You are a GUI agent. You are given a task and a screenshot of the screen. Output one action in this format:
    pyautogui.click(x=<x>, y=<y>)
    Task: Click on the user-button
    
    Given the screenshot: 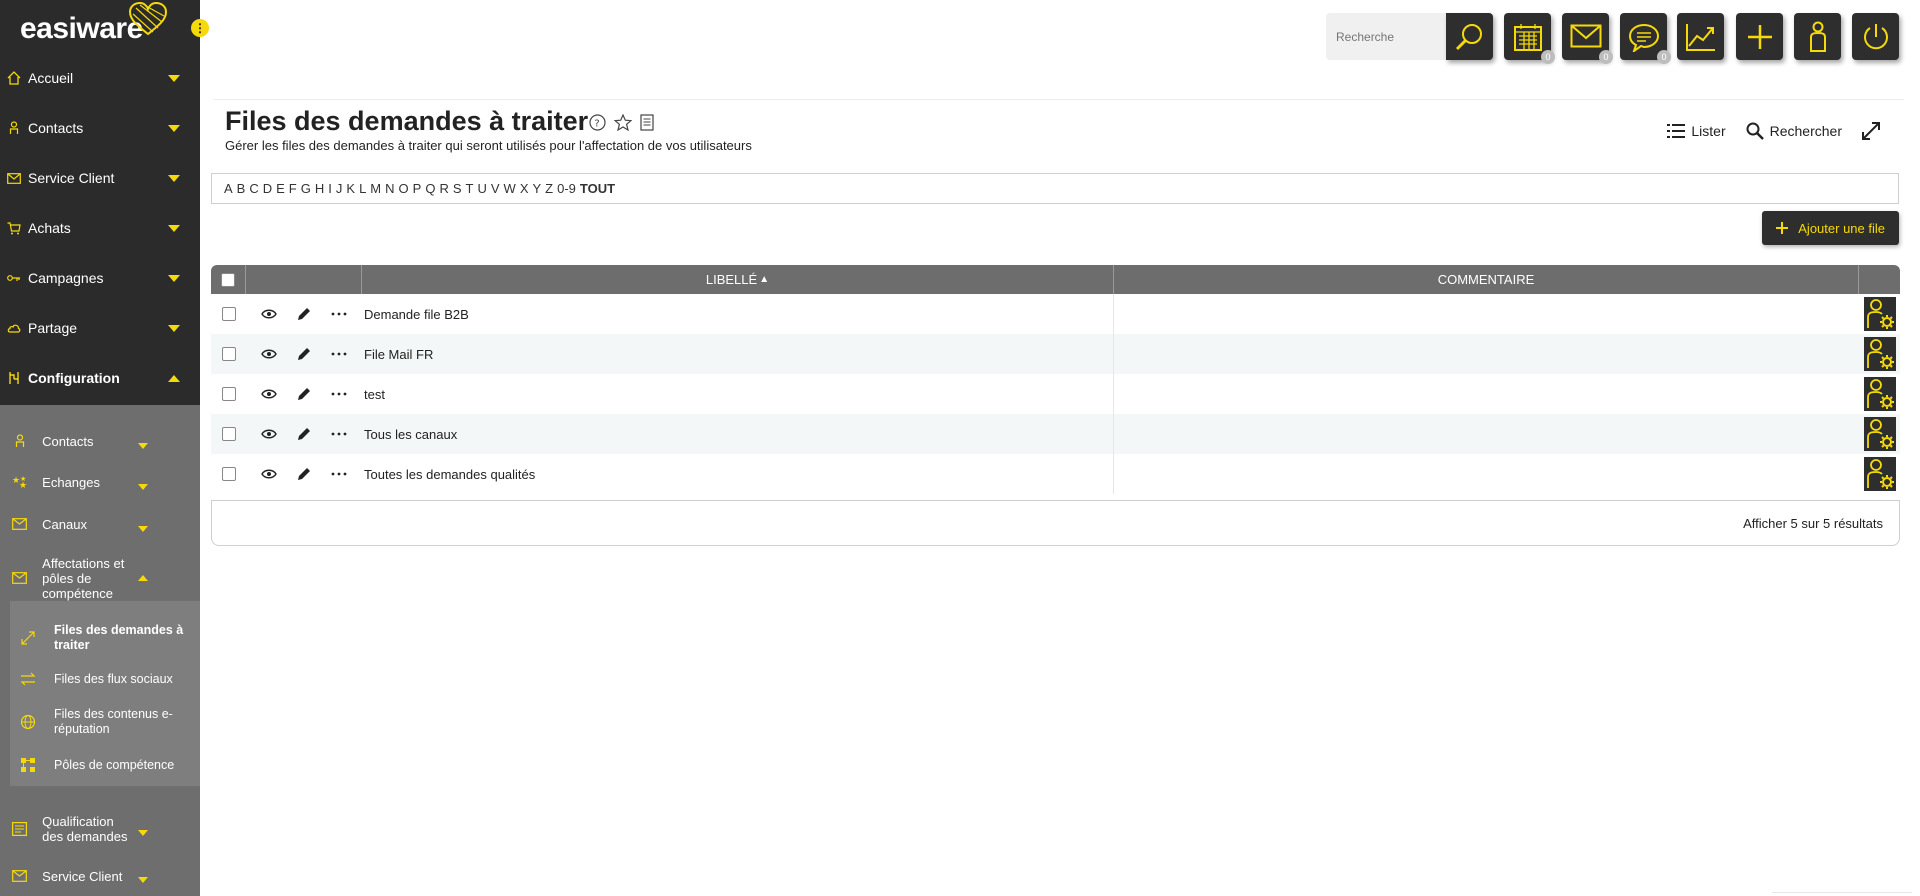 What is the action you would take?
    pyautogui.click(x=1817, y=36)
    